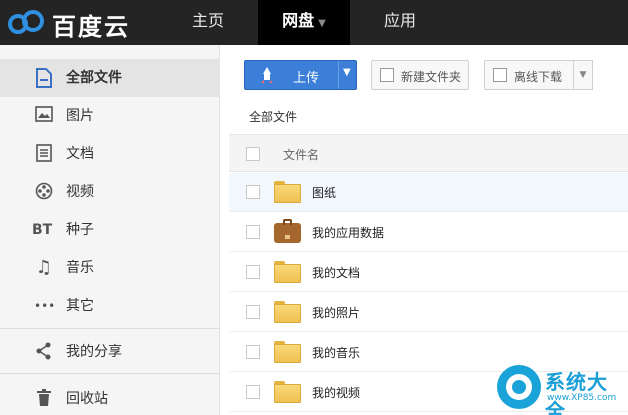 Image resolution: width=628 pixels, height=415 pixels. Describe the element at coordinates (45, 306) in the screenshot. I see `more-dots-icon: •••` at that location.